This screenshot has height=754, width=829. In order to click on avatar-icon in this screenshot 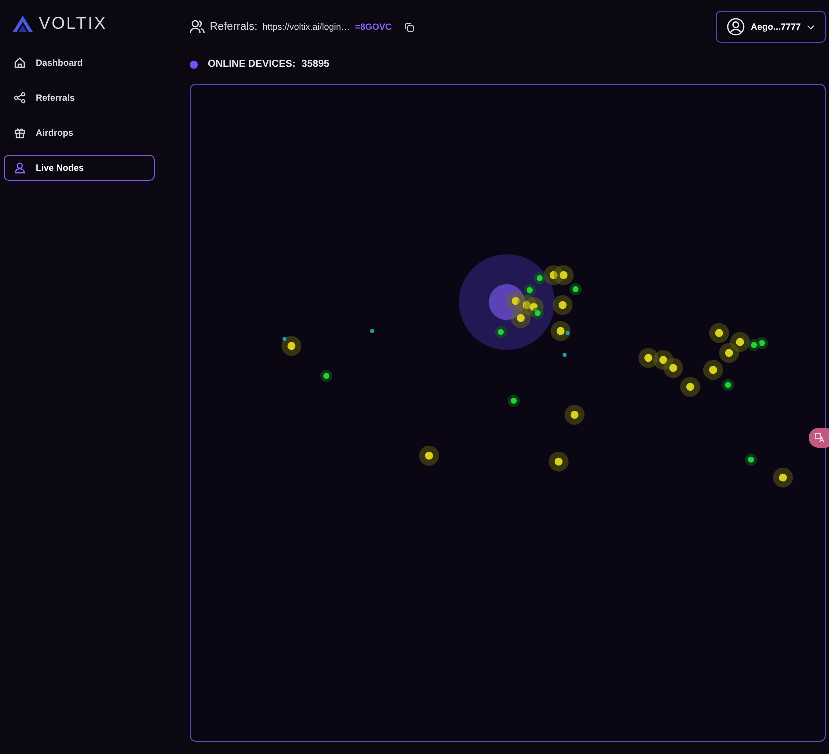, I will do `click(735, 27)`.